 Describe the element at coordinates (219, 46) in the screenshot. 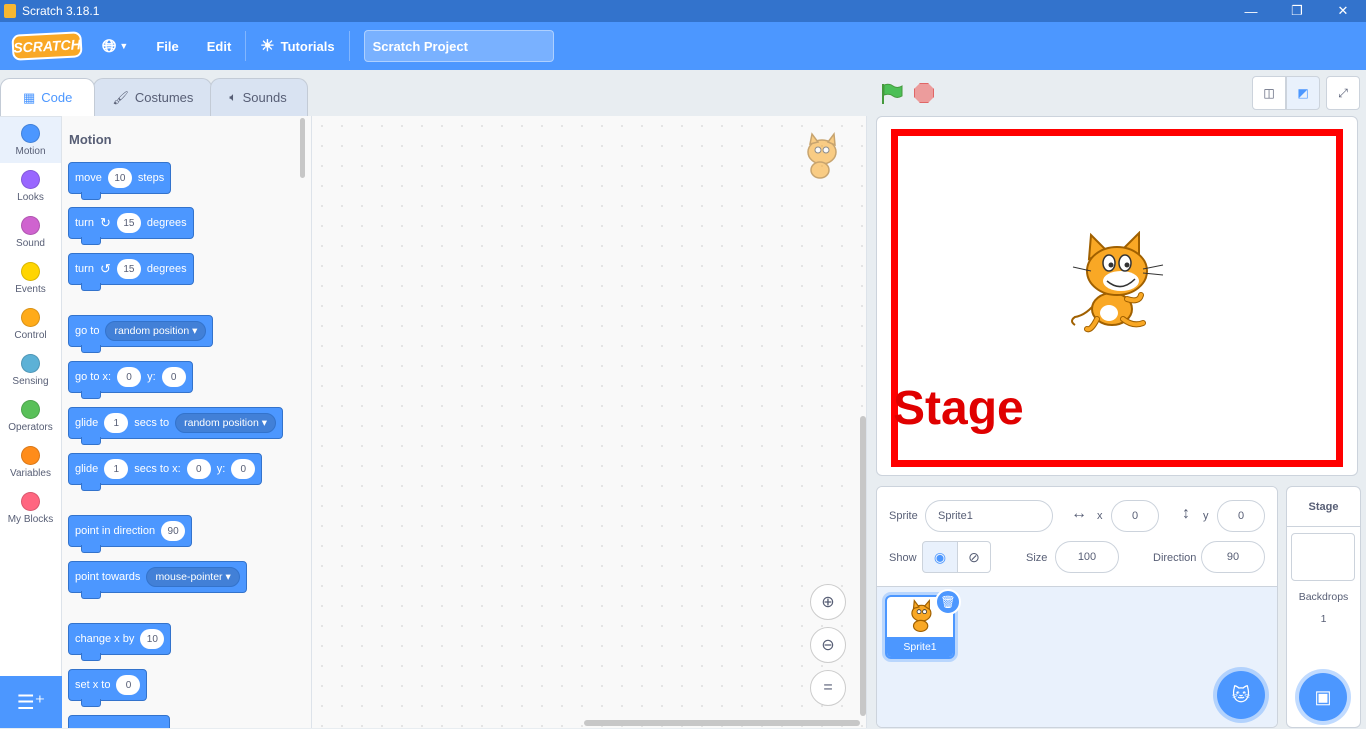

I see `edit-menu: Edit` at that location.